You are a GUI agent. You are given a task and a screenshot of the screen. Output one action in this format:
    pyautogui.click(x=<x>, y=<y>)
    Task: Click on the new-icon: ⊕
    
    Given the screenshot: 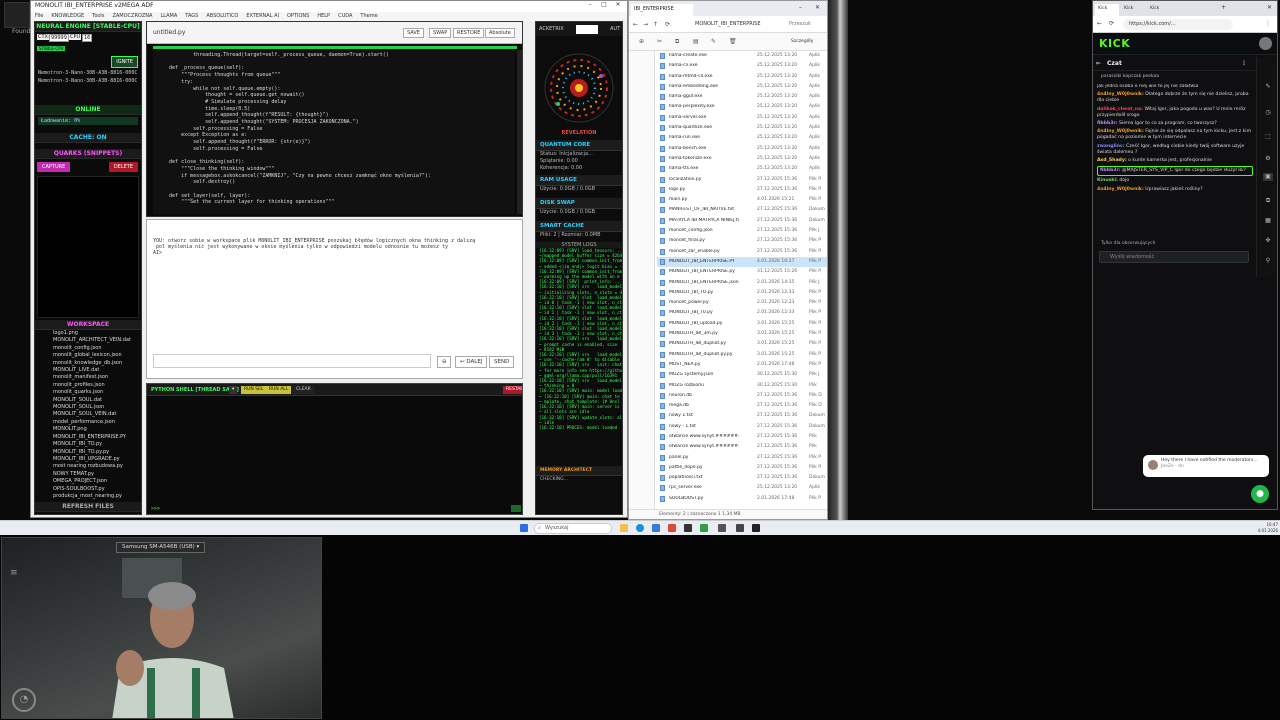 What is the action you would take?
    pyautogui.click(x=641, y=41)
    